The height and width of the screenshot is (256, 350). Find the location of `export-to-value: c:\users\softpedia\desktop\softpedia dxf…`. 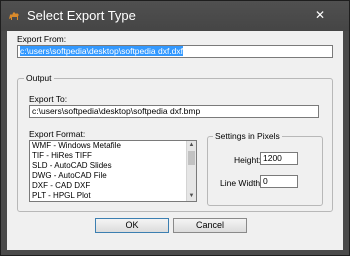

export-to-value: c:\users\softpedia\desktop\softpedia dxf… is located at coordinates (116, 111).